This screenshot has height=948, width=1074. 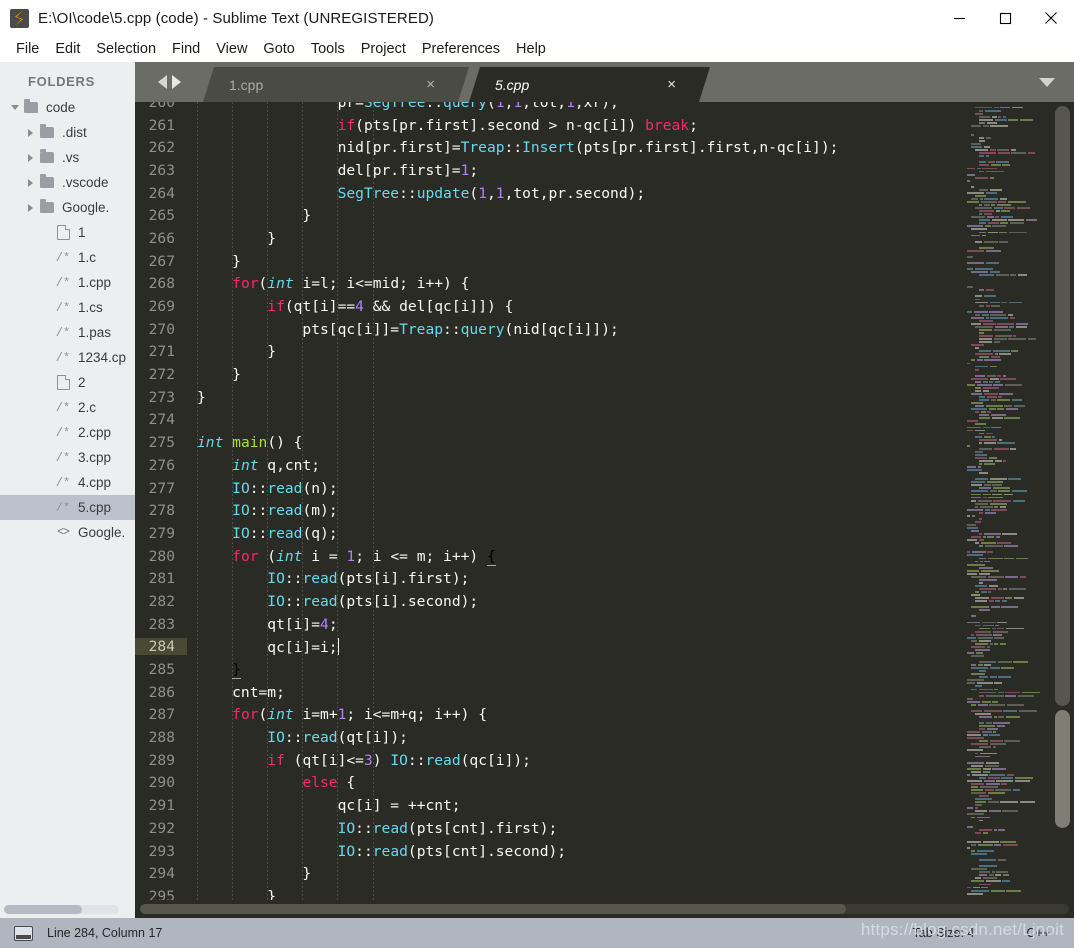 I want to click on menu-item-view: View, so click(x=231, y=49).